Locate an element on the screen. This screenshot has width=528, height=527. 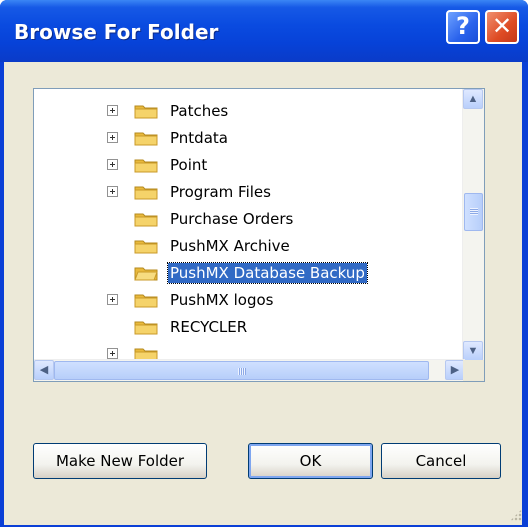
scroll-left-button: ◀ is located at coordinates (44, 370).